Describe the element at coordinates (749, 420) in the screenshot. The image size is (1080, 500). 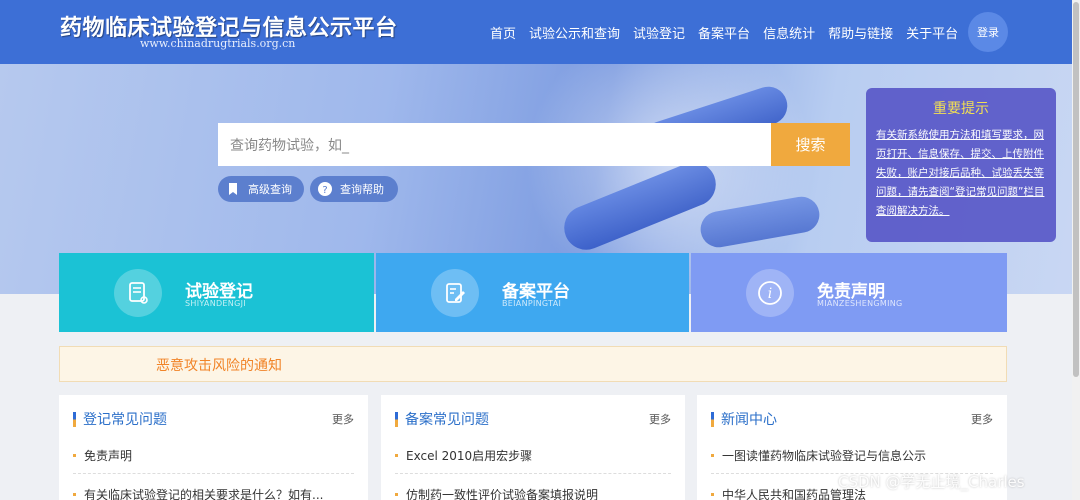
I see `card-title: 新闻中心` at that location.